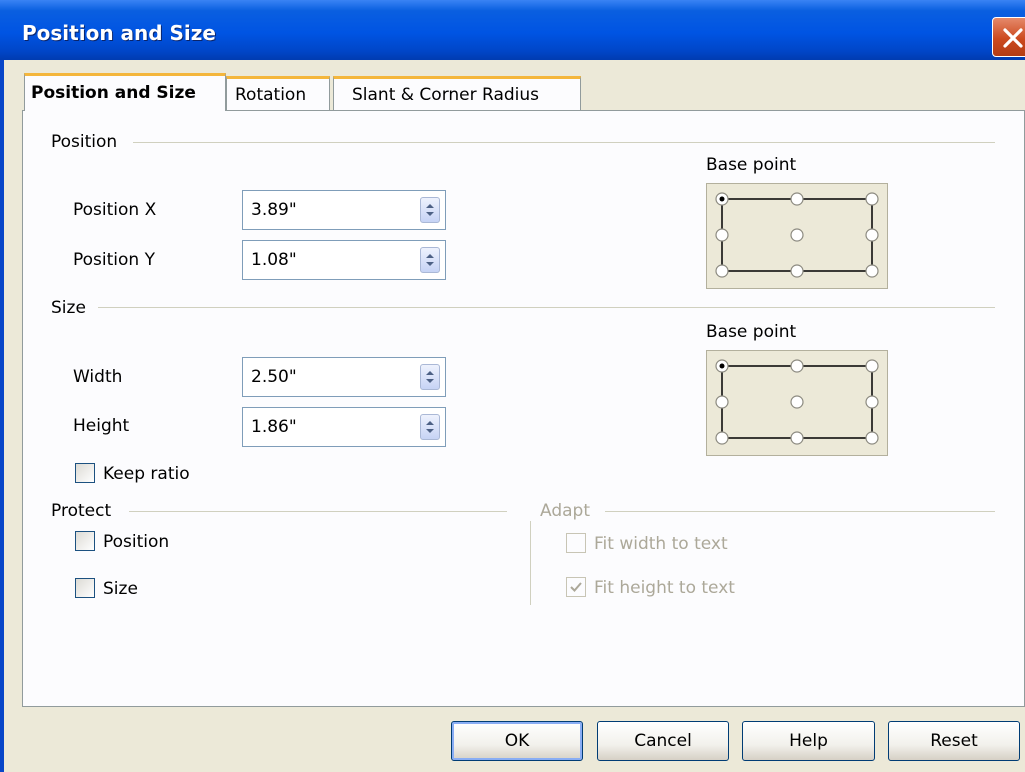 Image resolution: width=1025 pixels, height=772 pixels. What do you see at coordinates (344, 210) in the screenshot?
I see `position-x-field: 3.89"` at bounding box center [344, 210].